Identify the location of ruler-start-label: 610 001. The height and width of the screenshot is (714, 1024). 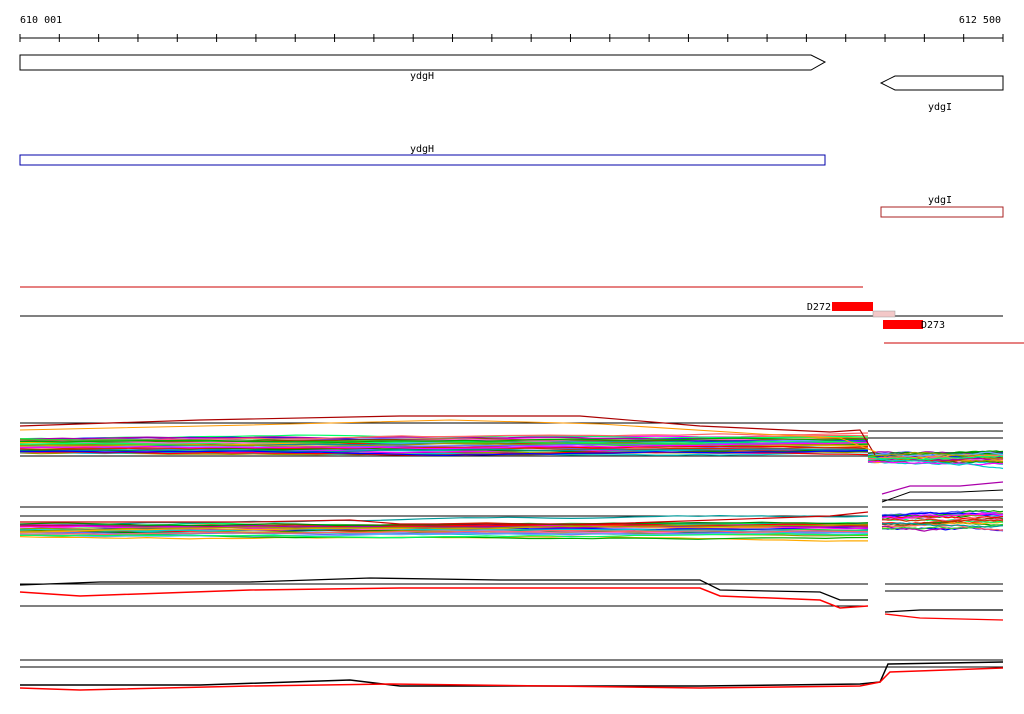
(41, 20).